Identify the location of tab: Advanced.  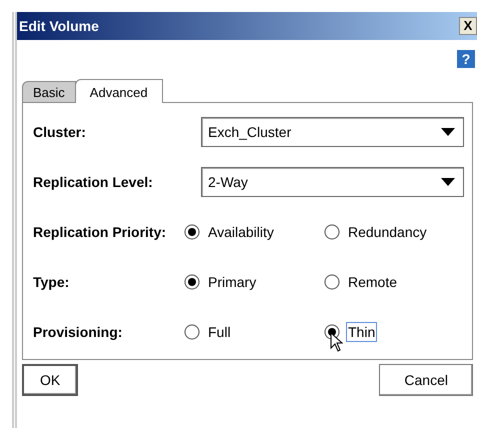
(118, 91).